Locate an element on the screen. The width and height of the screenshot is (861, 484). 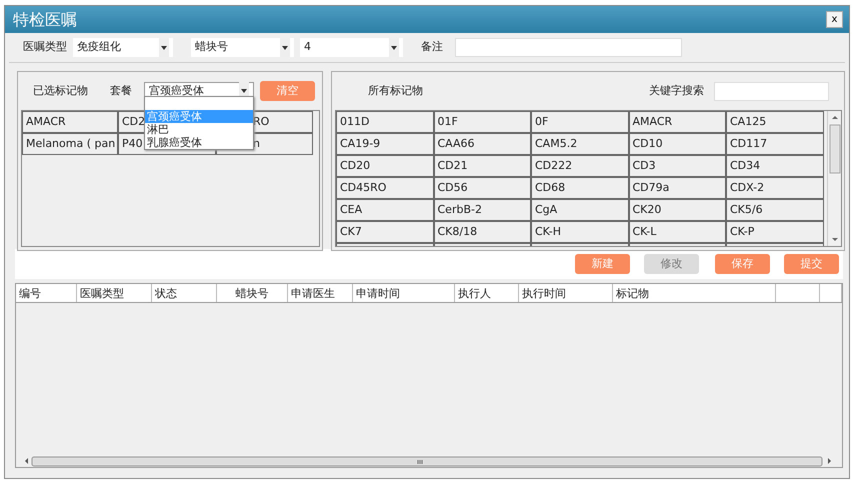
table-cell: CK7 is located at coordinates (385, 232).